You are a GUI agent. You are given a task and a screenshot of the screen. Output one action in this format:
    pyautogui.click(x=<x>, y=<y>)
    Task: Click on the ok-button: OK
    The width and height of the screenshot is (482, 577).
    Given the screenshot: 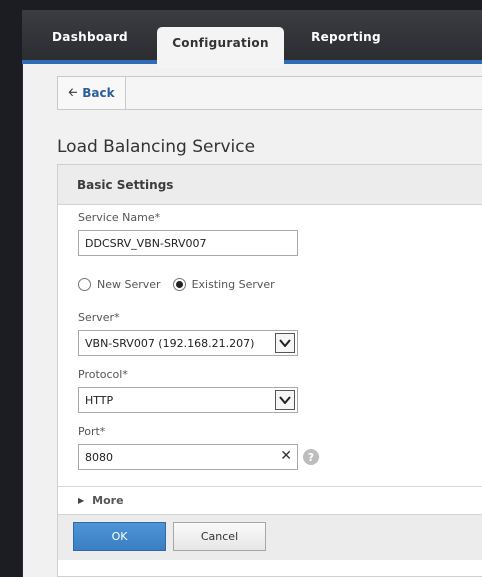 What is the action you would take?
    pyautogui.click(x=119, y=536)
    